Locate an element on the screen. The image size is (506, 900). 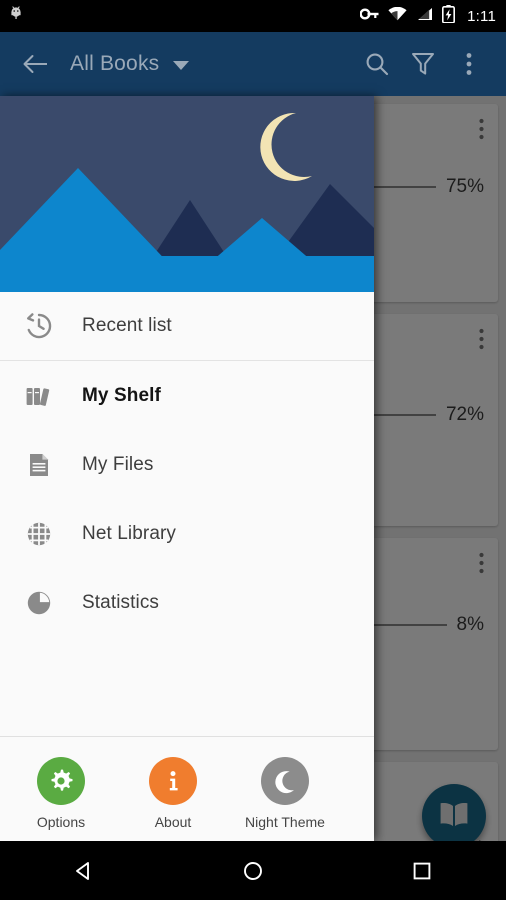
drawer-item-net-library: Net Library is located at coordinates (187, 533).